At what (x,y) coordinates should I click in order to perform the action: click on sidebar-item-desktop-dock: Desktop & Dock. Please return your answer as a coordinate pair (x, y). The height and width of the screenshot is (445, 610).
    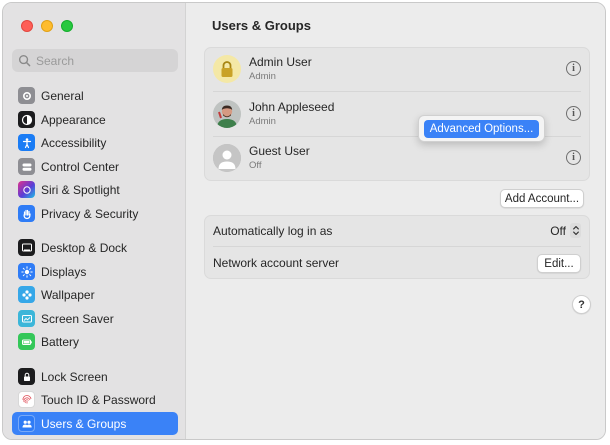
    Looking at the image, I should click on (95, 247).